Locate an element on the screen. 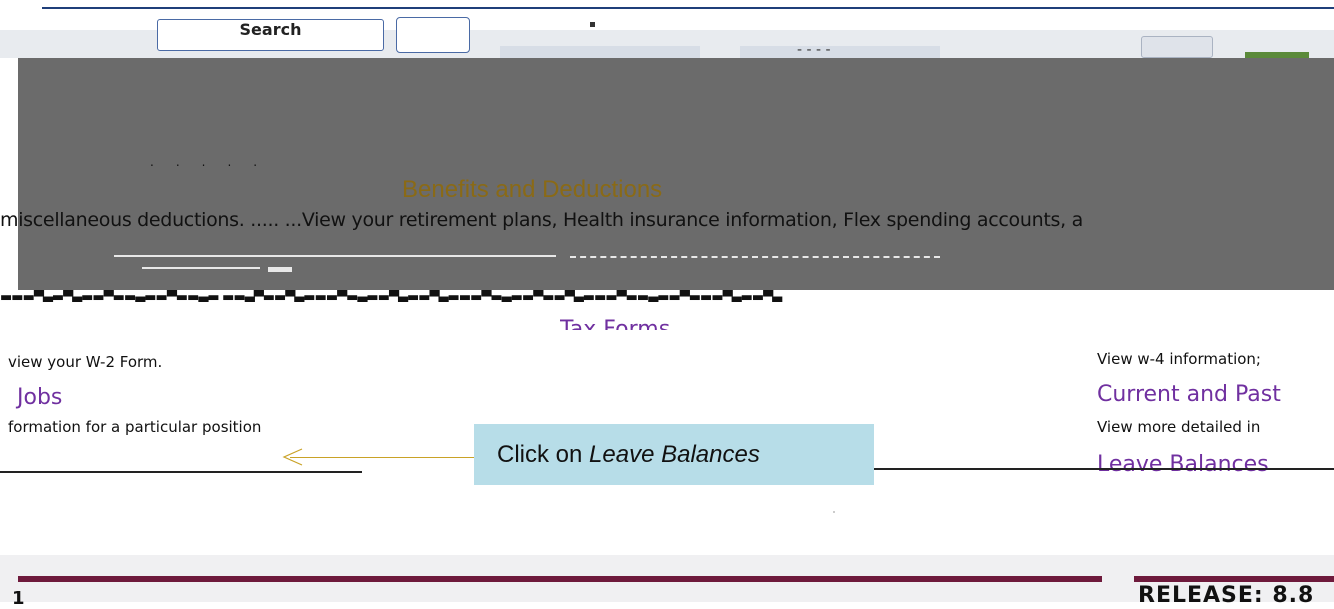  instruction-callout: Click on Leave Balances is located at coordinates (674, 454).